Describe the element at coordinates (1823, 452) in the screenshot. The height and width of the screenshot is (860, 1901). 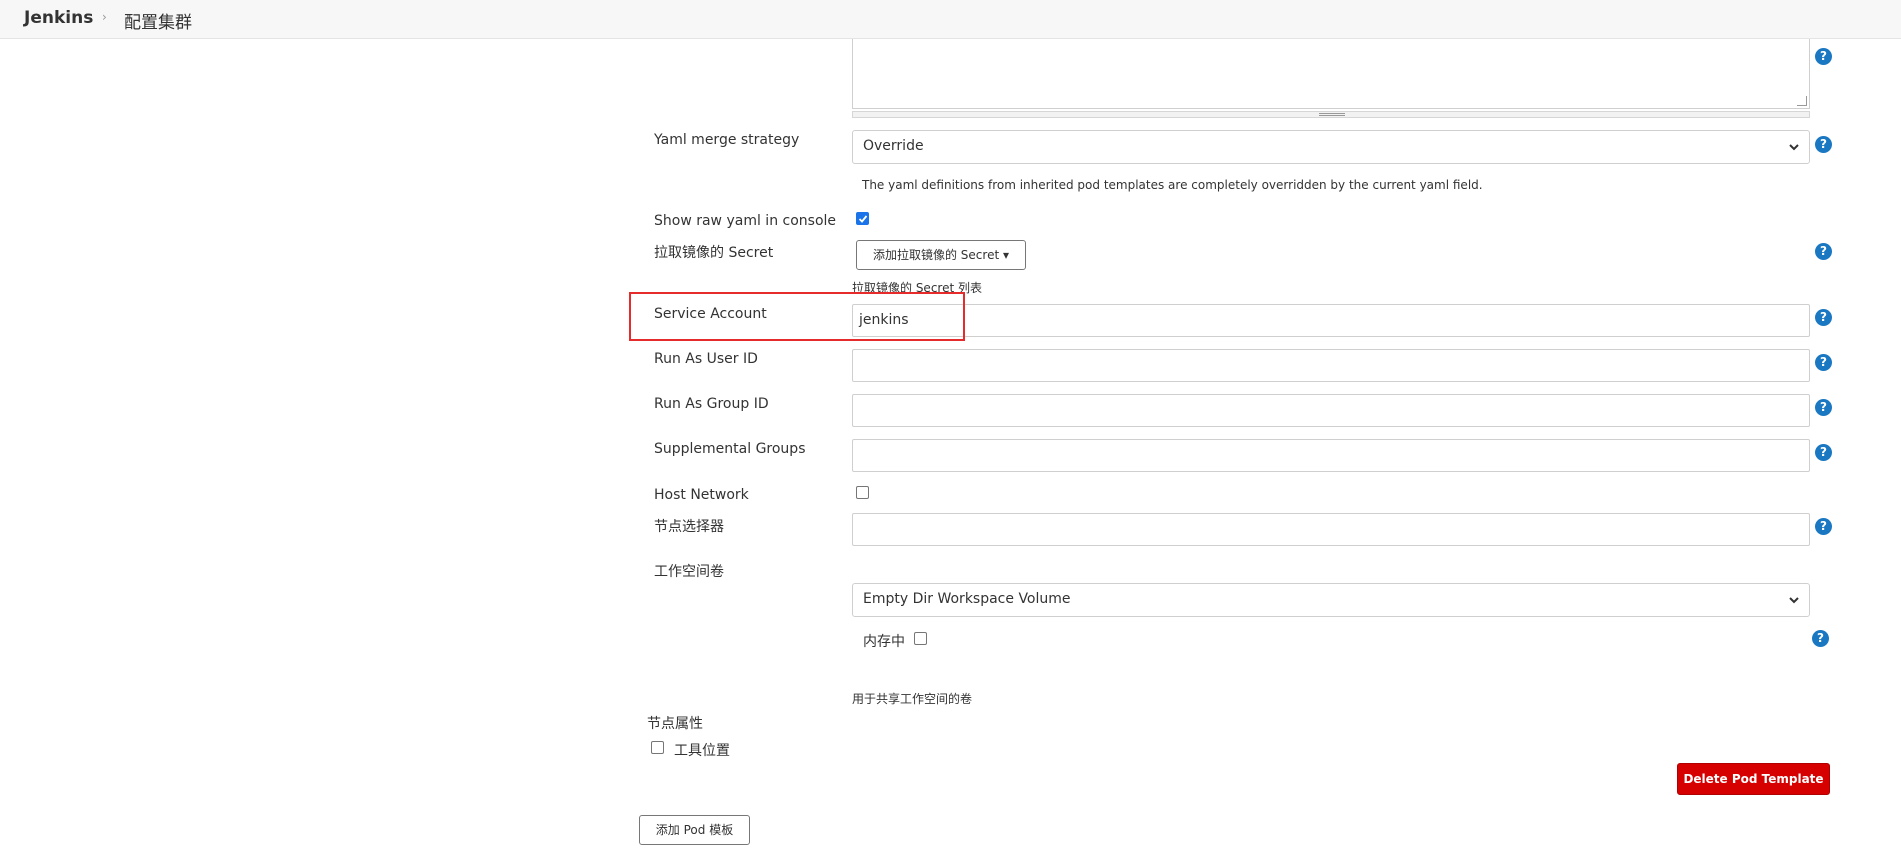
I see `supplemental-groups-help-icon: ?` at that location.